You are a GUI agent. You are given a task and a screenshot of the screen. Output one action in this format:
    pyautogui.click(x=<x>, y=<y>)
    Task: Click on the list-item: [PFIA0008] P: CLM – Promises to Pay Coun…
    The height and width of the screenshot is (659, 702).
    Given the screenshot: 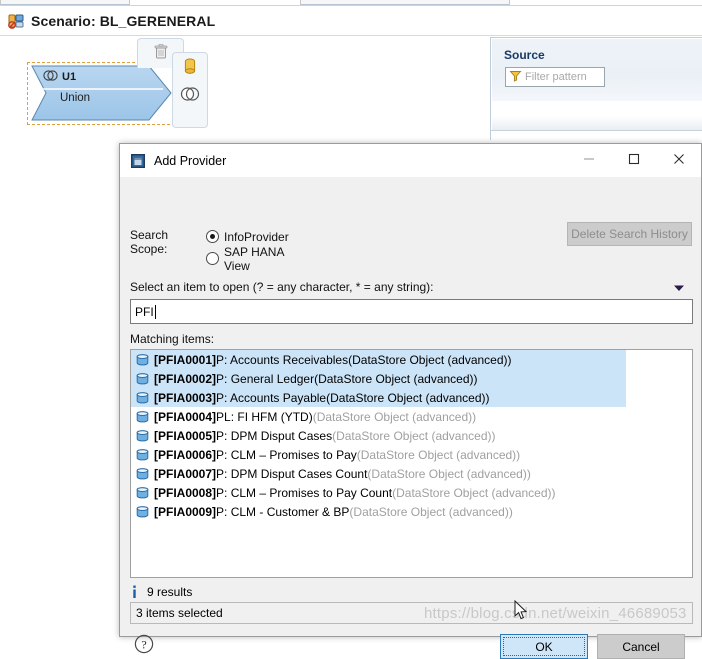 What is the action you would take?
    pyautogui.click(x=411, y=492)
    